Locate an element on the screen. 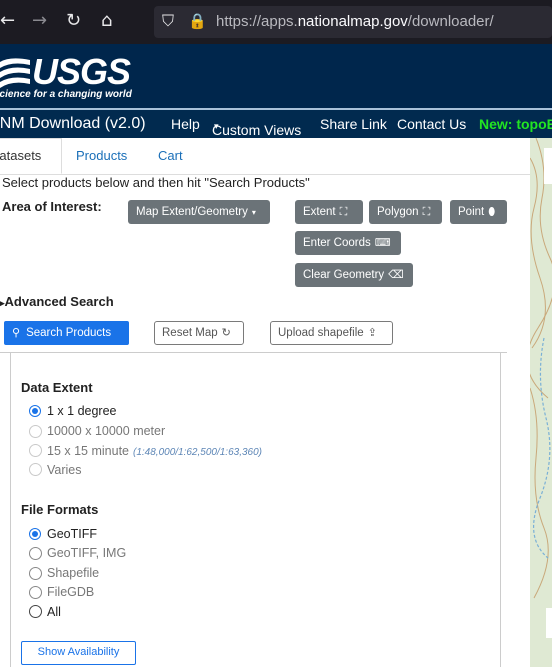 This screenshot has width=552, height=667. home-icon: ⌂ is located at coordinates (106, 21).